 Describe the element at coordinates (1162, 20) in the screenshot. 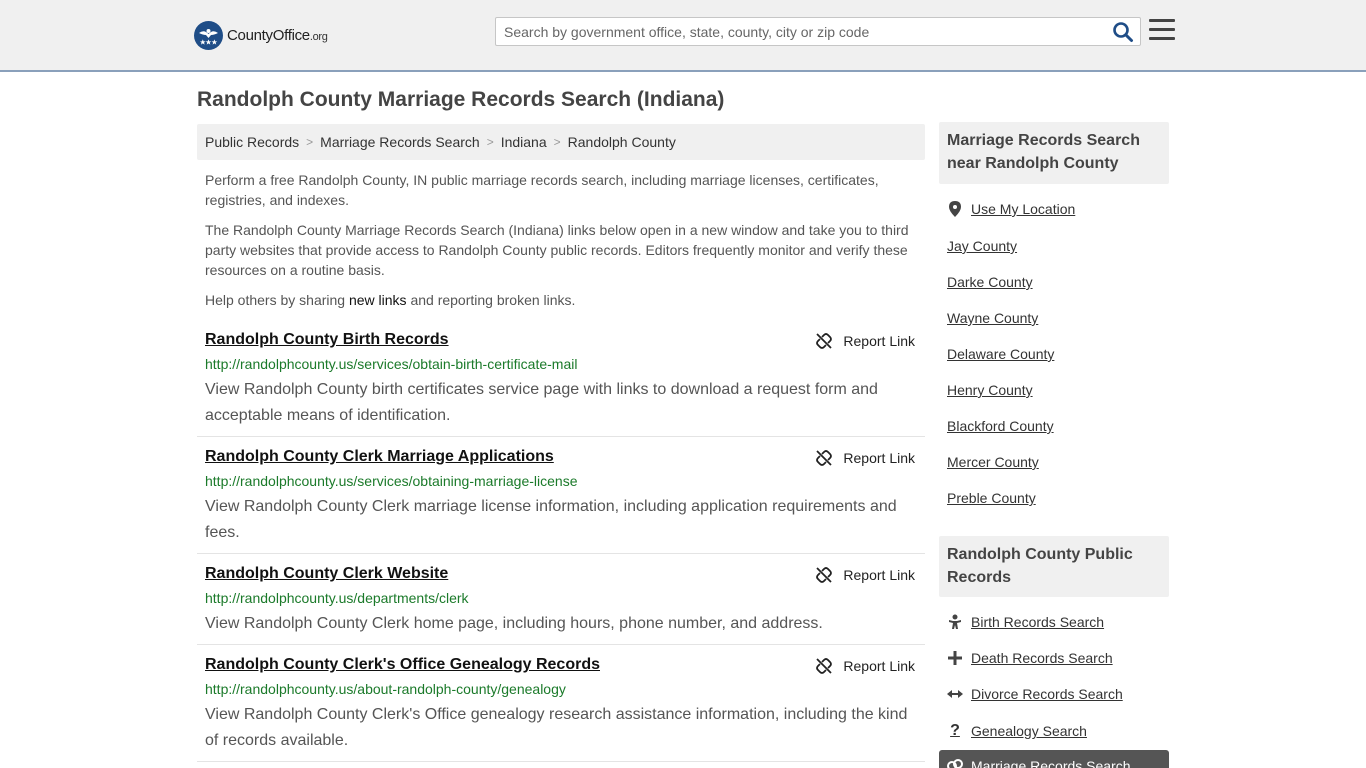

I see `hamburger-icon` at that location.